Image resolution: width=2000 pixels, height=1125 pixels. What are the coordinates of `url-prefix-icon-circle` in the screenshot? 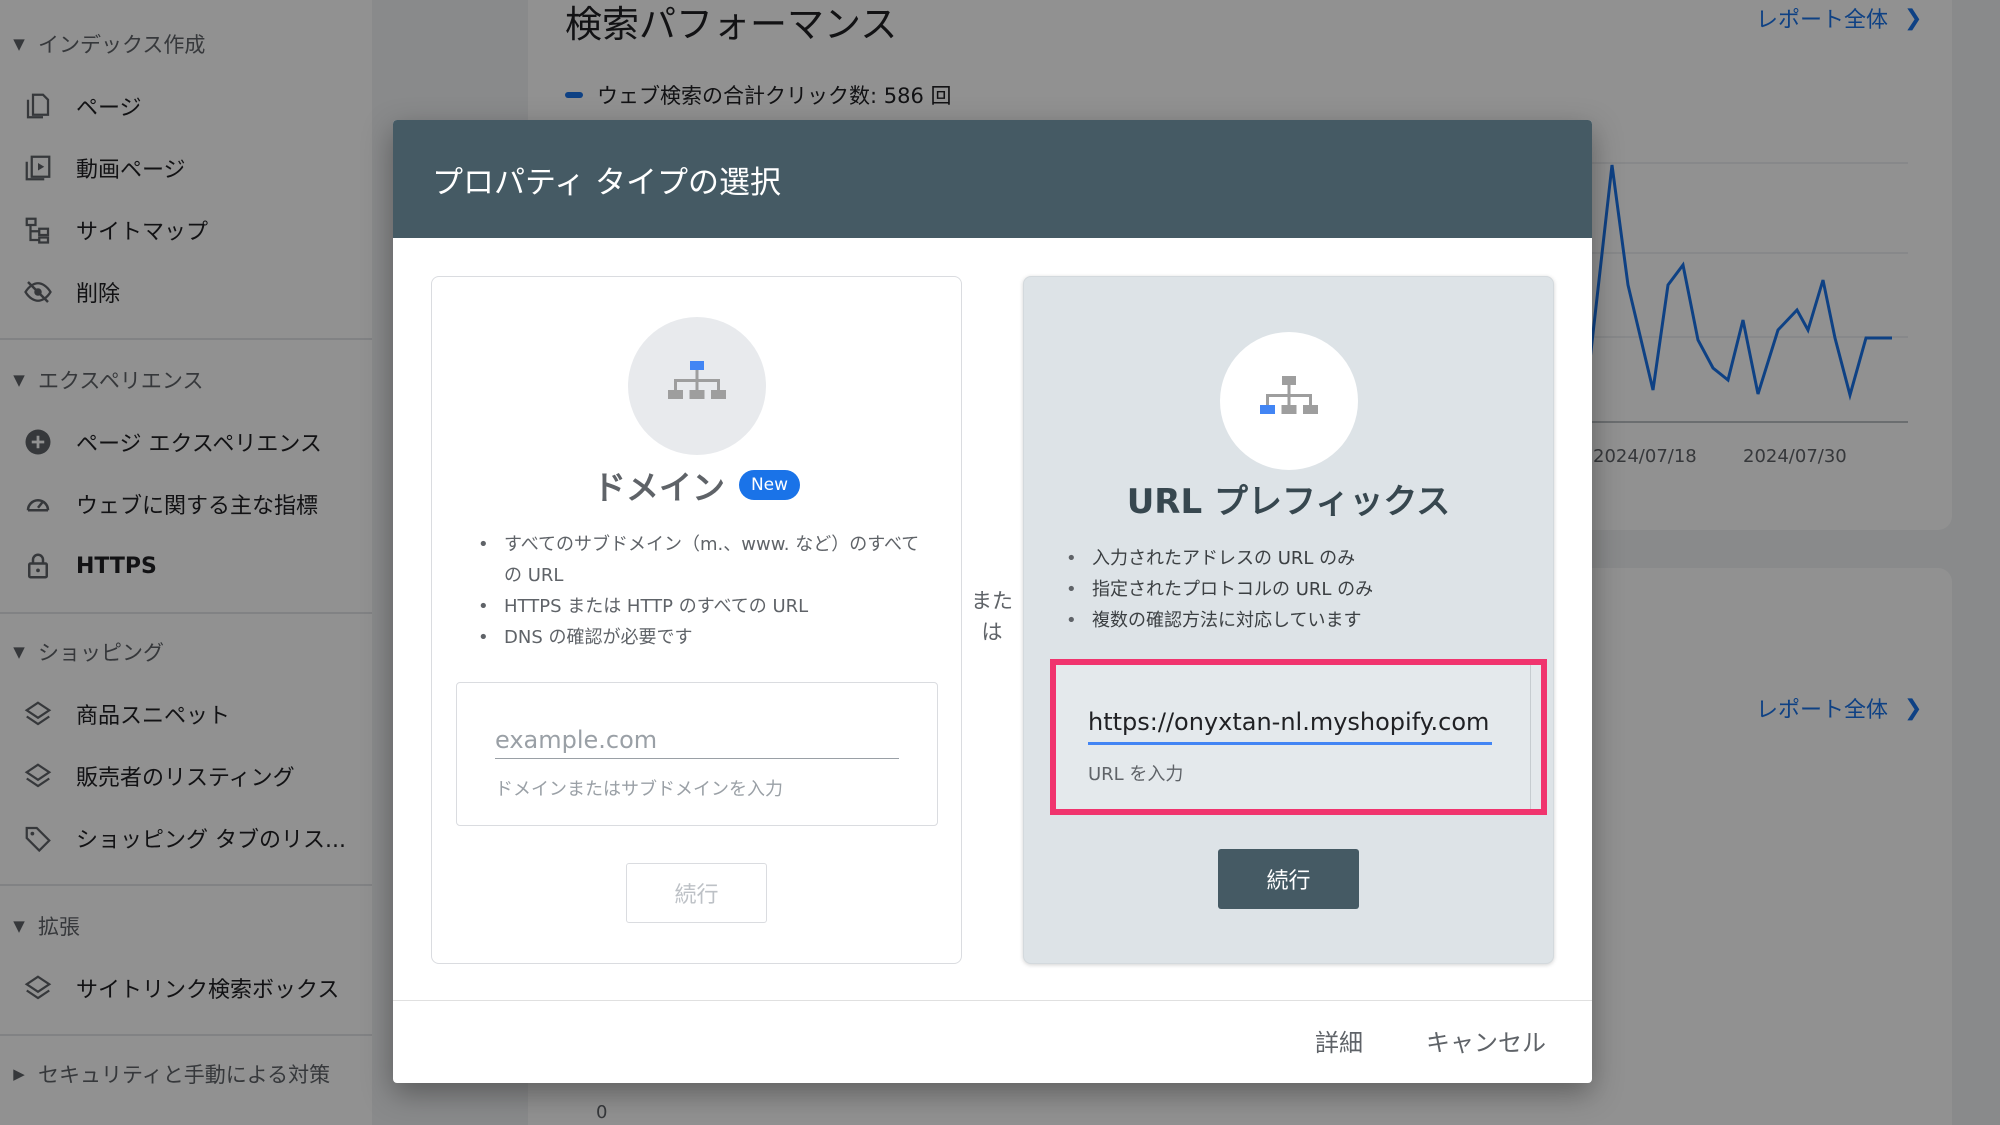 It's located at (1289, 401).